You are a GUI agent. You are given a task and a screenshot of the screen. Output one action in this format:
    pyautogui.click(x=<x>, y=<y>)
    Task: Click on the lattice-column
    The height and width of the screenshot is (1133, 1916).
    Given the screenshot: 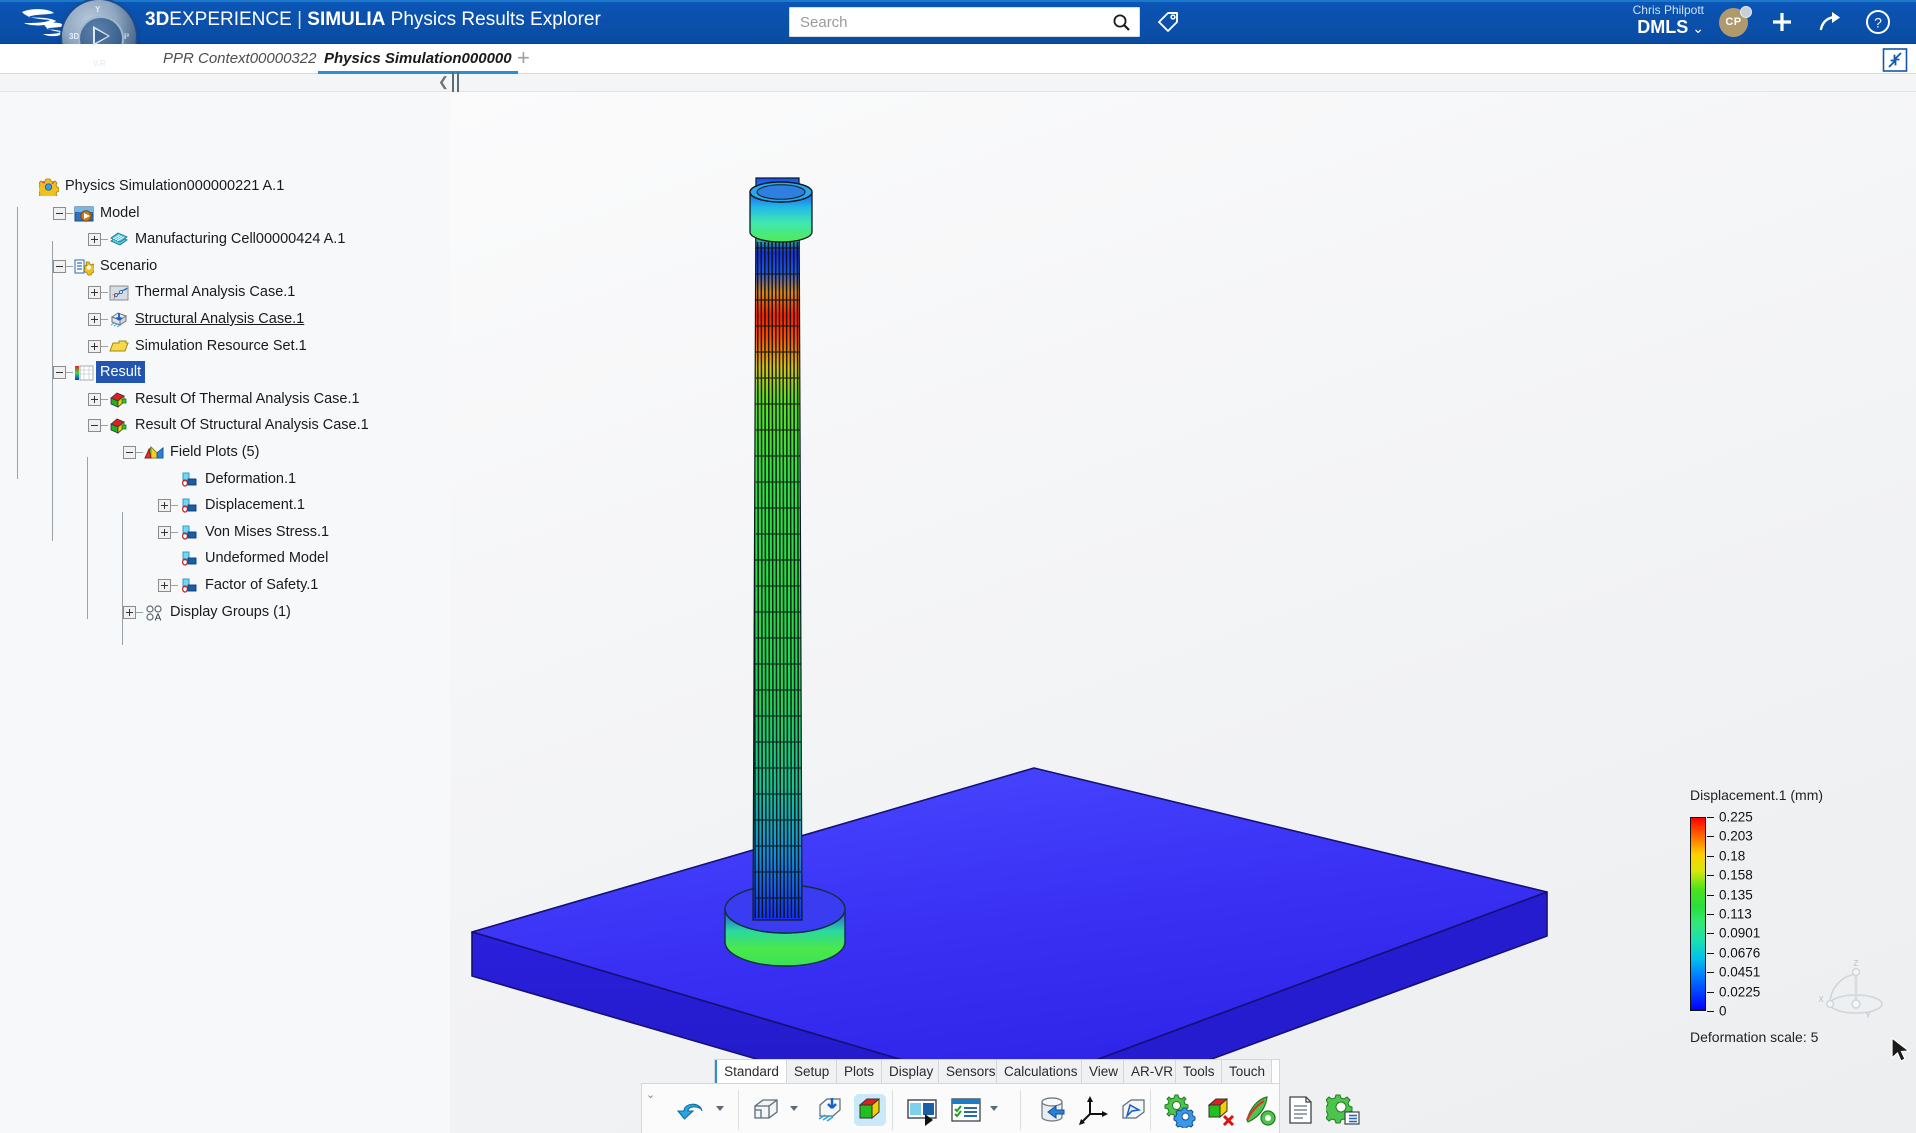 What is the action you would take?
    pyautogui.click(x=781, y=549)
    